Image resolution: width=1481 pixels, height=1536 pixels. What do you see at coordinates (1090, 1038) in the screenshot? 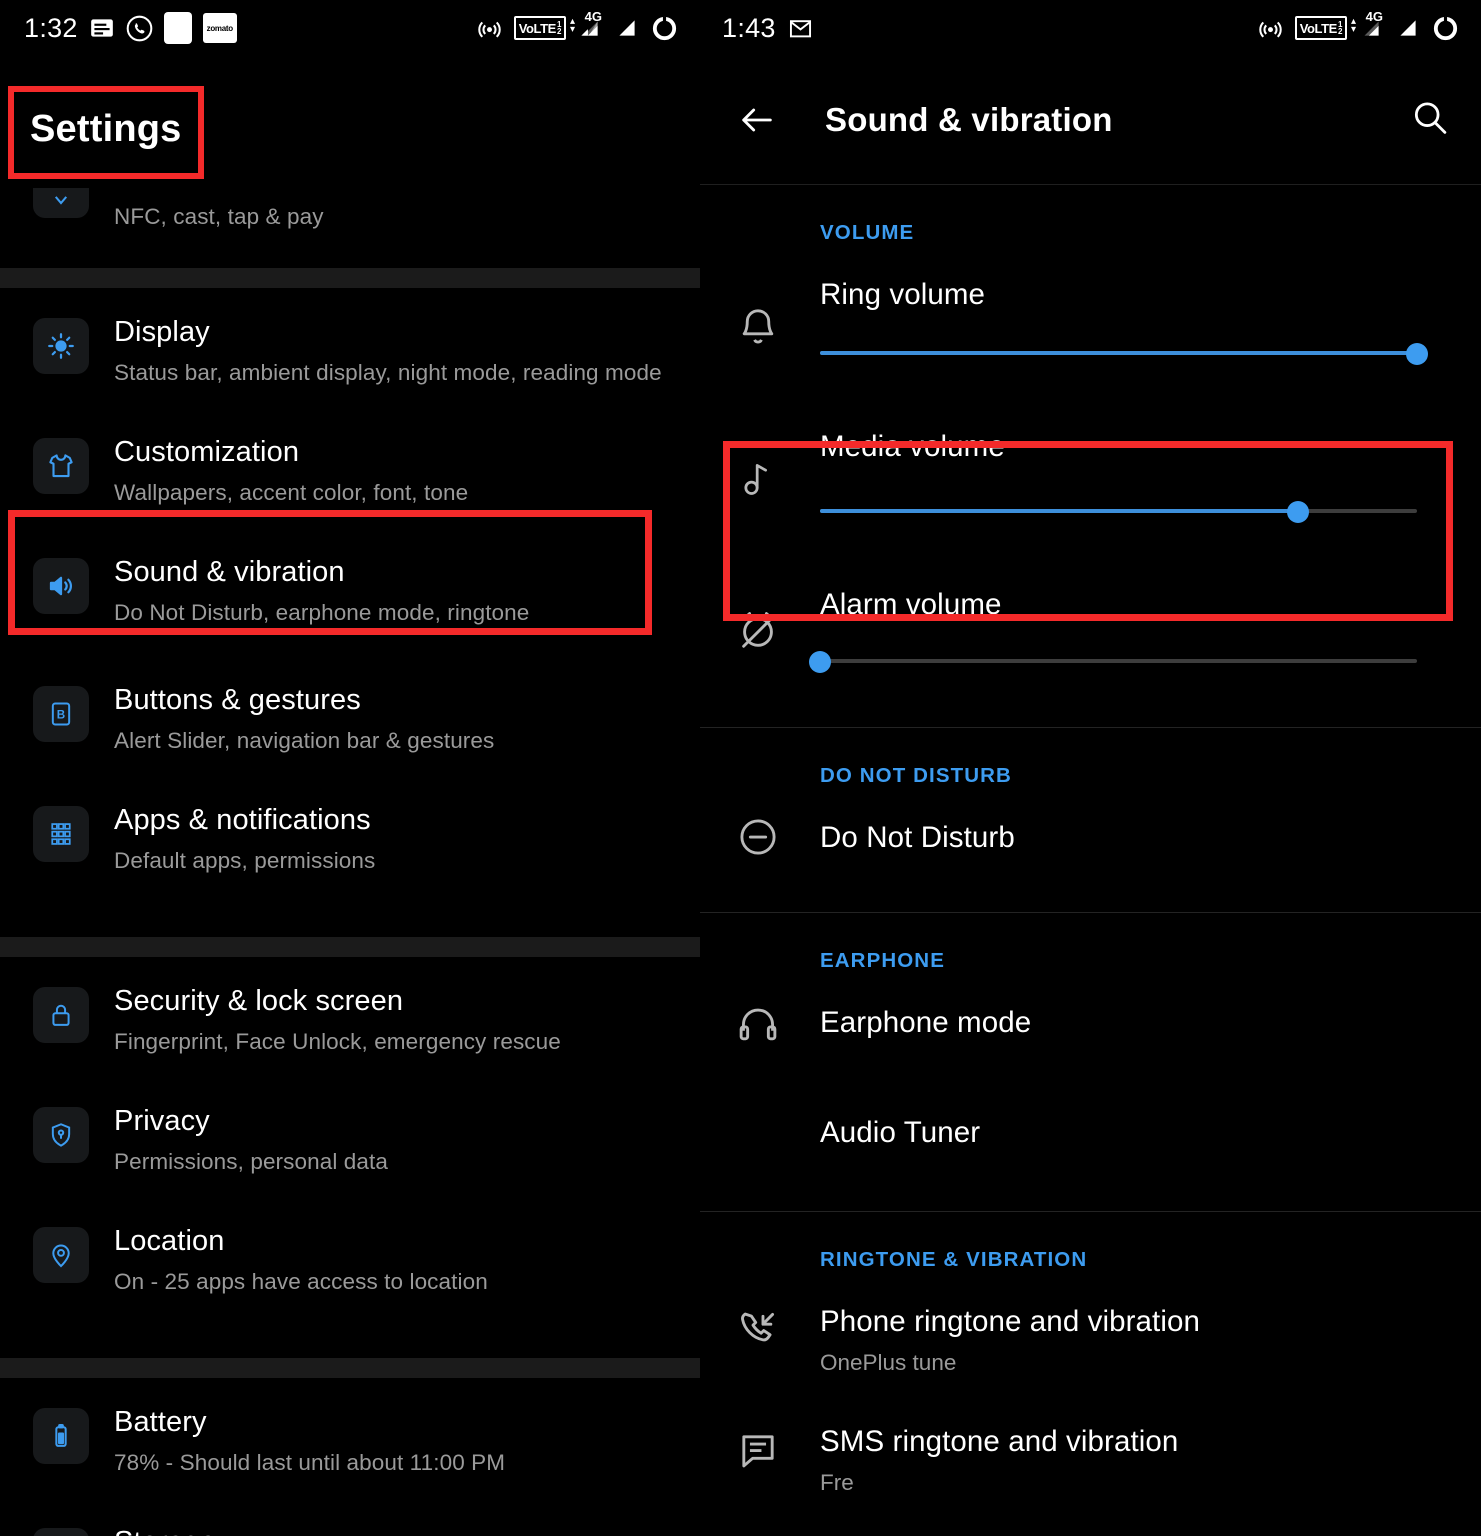
I see `item-earphone-mode: Earphone mode` at bounding box center [1090, 1038].